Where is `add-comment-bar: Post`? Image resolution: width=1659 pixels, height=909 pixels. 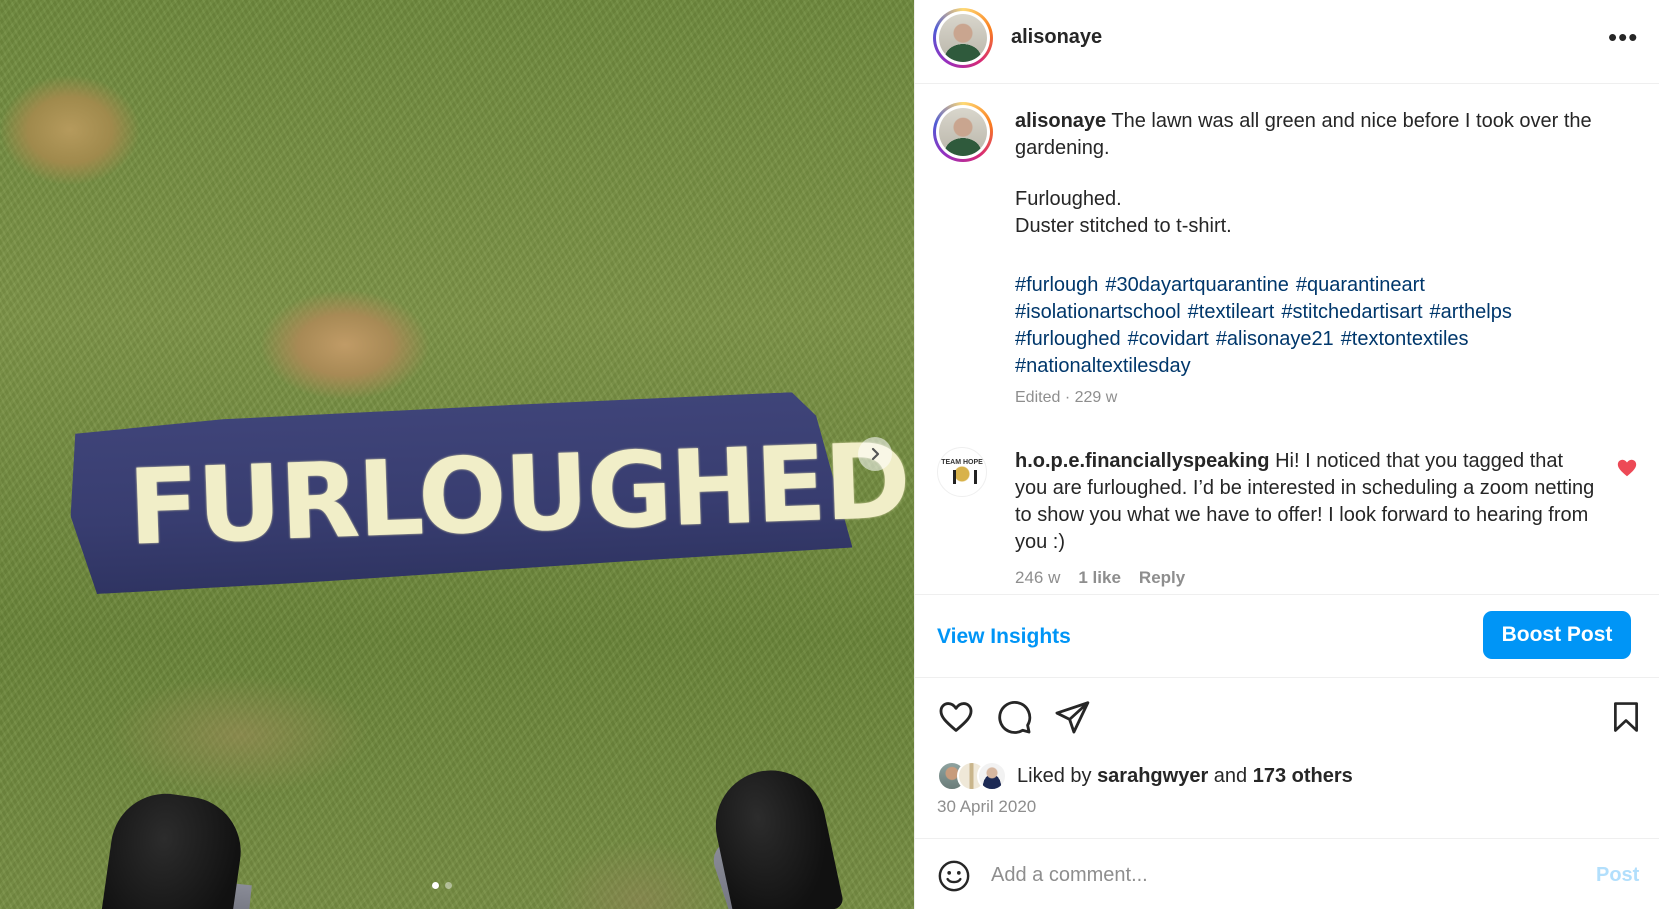
add-comment-bar: Post is located at coordinates (1287, 873).